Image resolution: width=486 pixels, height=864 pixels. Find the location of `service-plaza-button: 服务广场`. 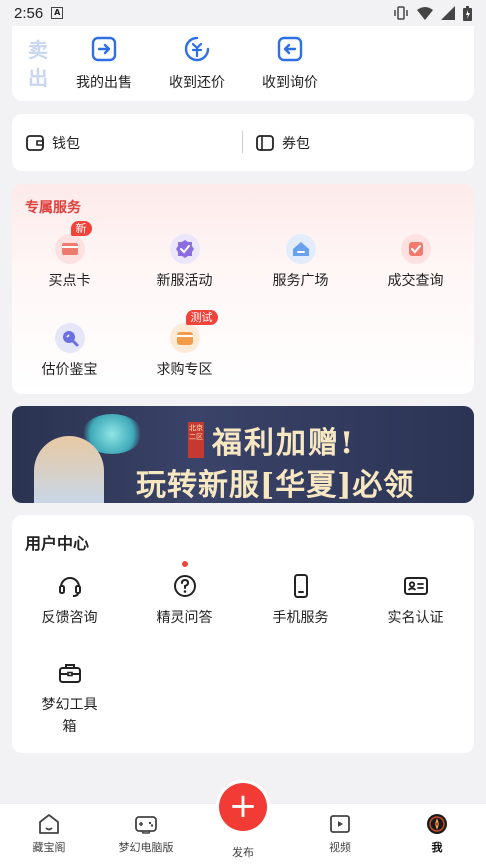

service-plaza-button: 服务广场 is located at coordinates (300, 262).